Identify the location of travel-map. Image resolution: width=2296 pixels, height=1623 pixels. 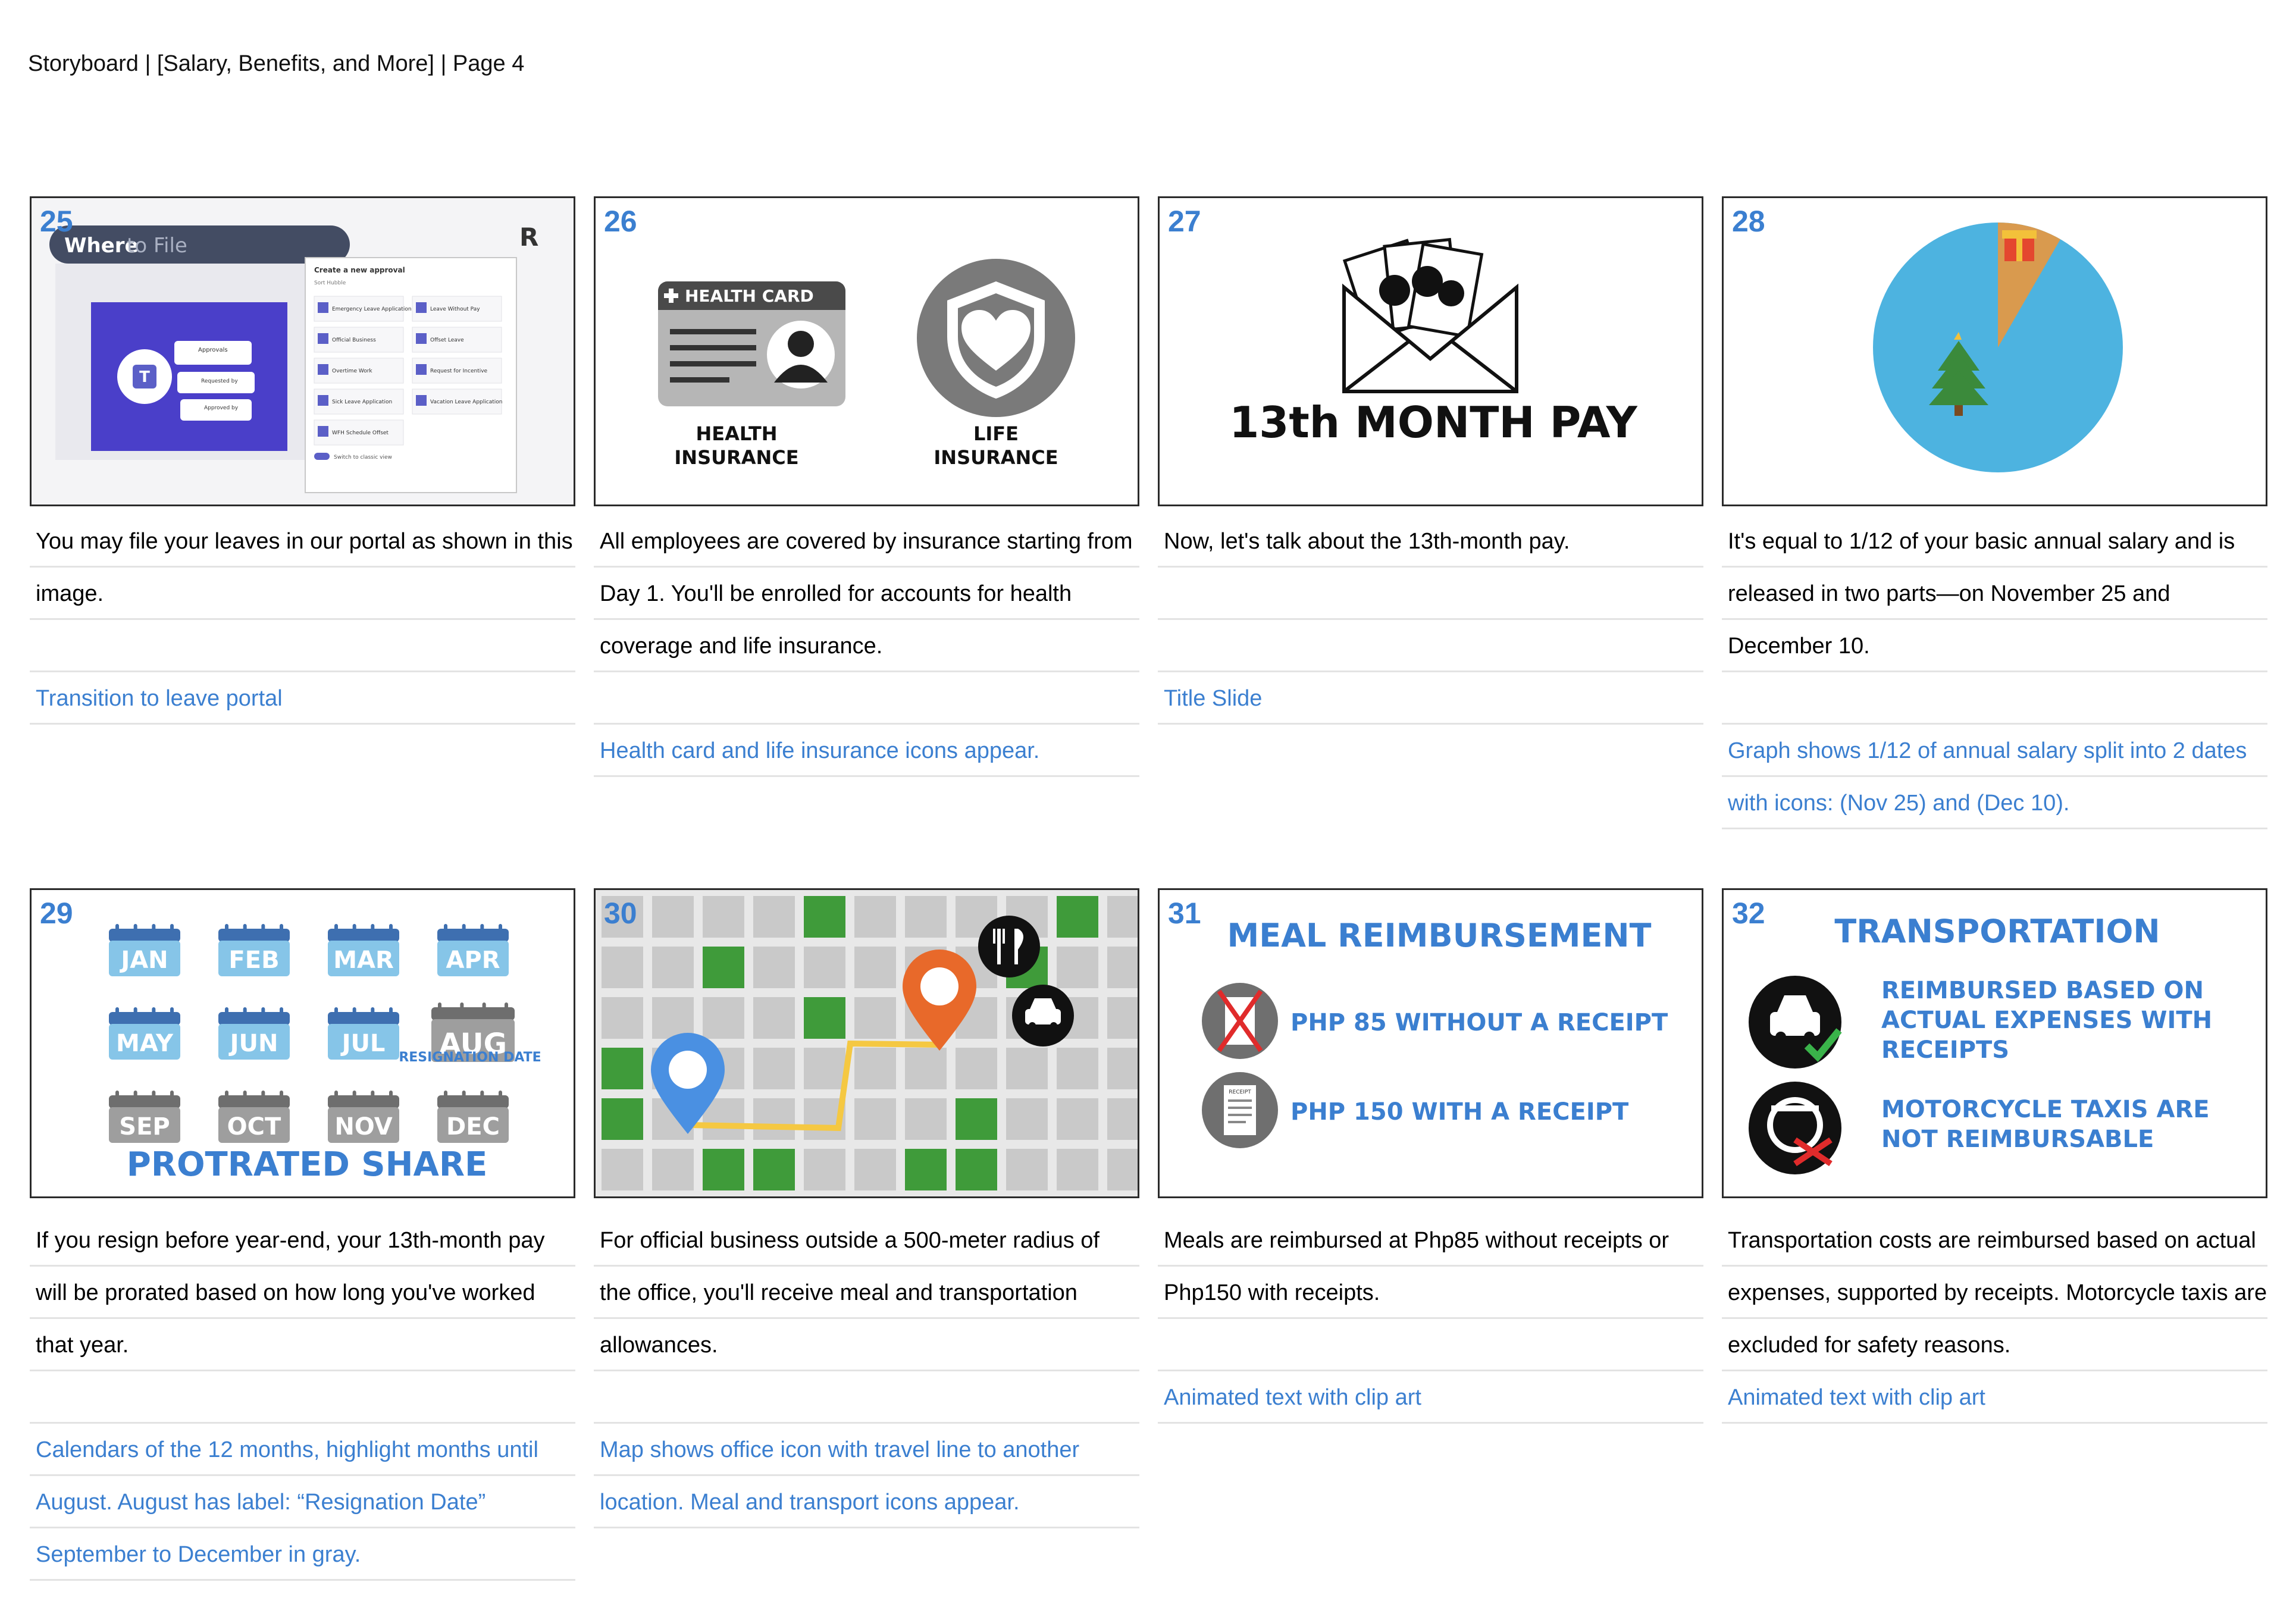
(867, 1043).